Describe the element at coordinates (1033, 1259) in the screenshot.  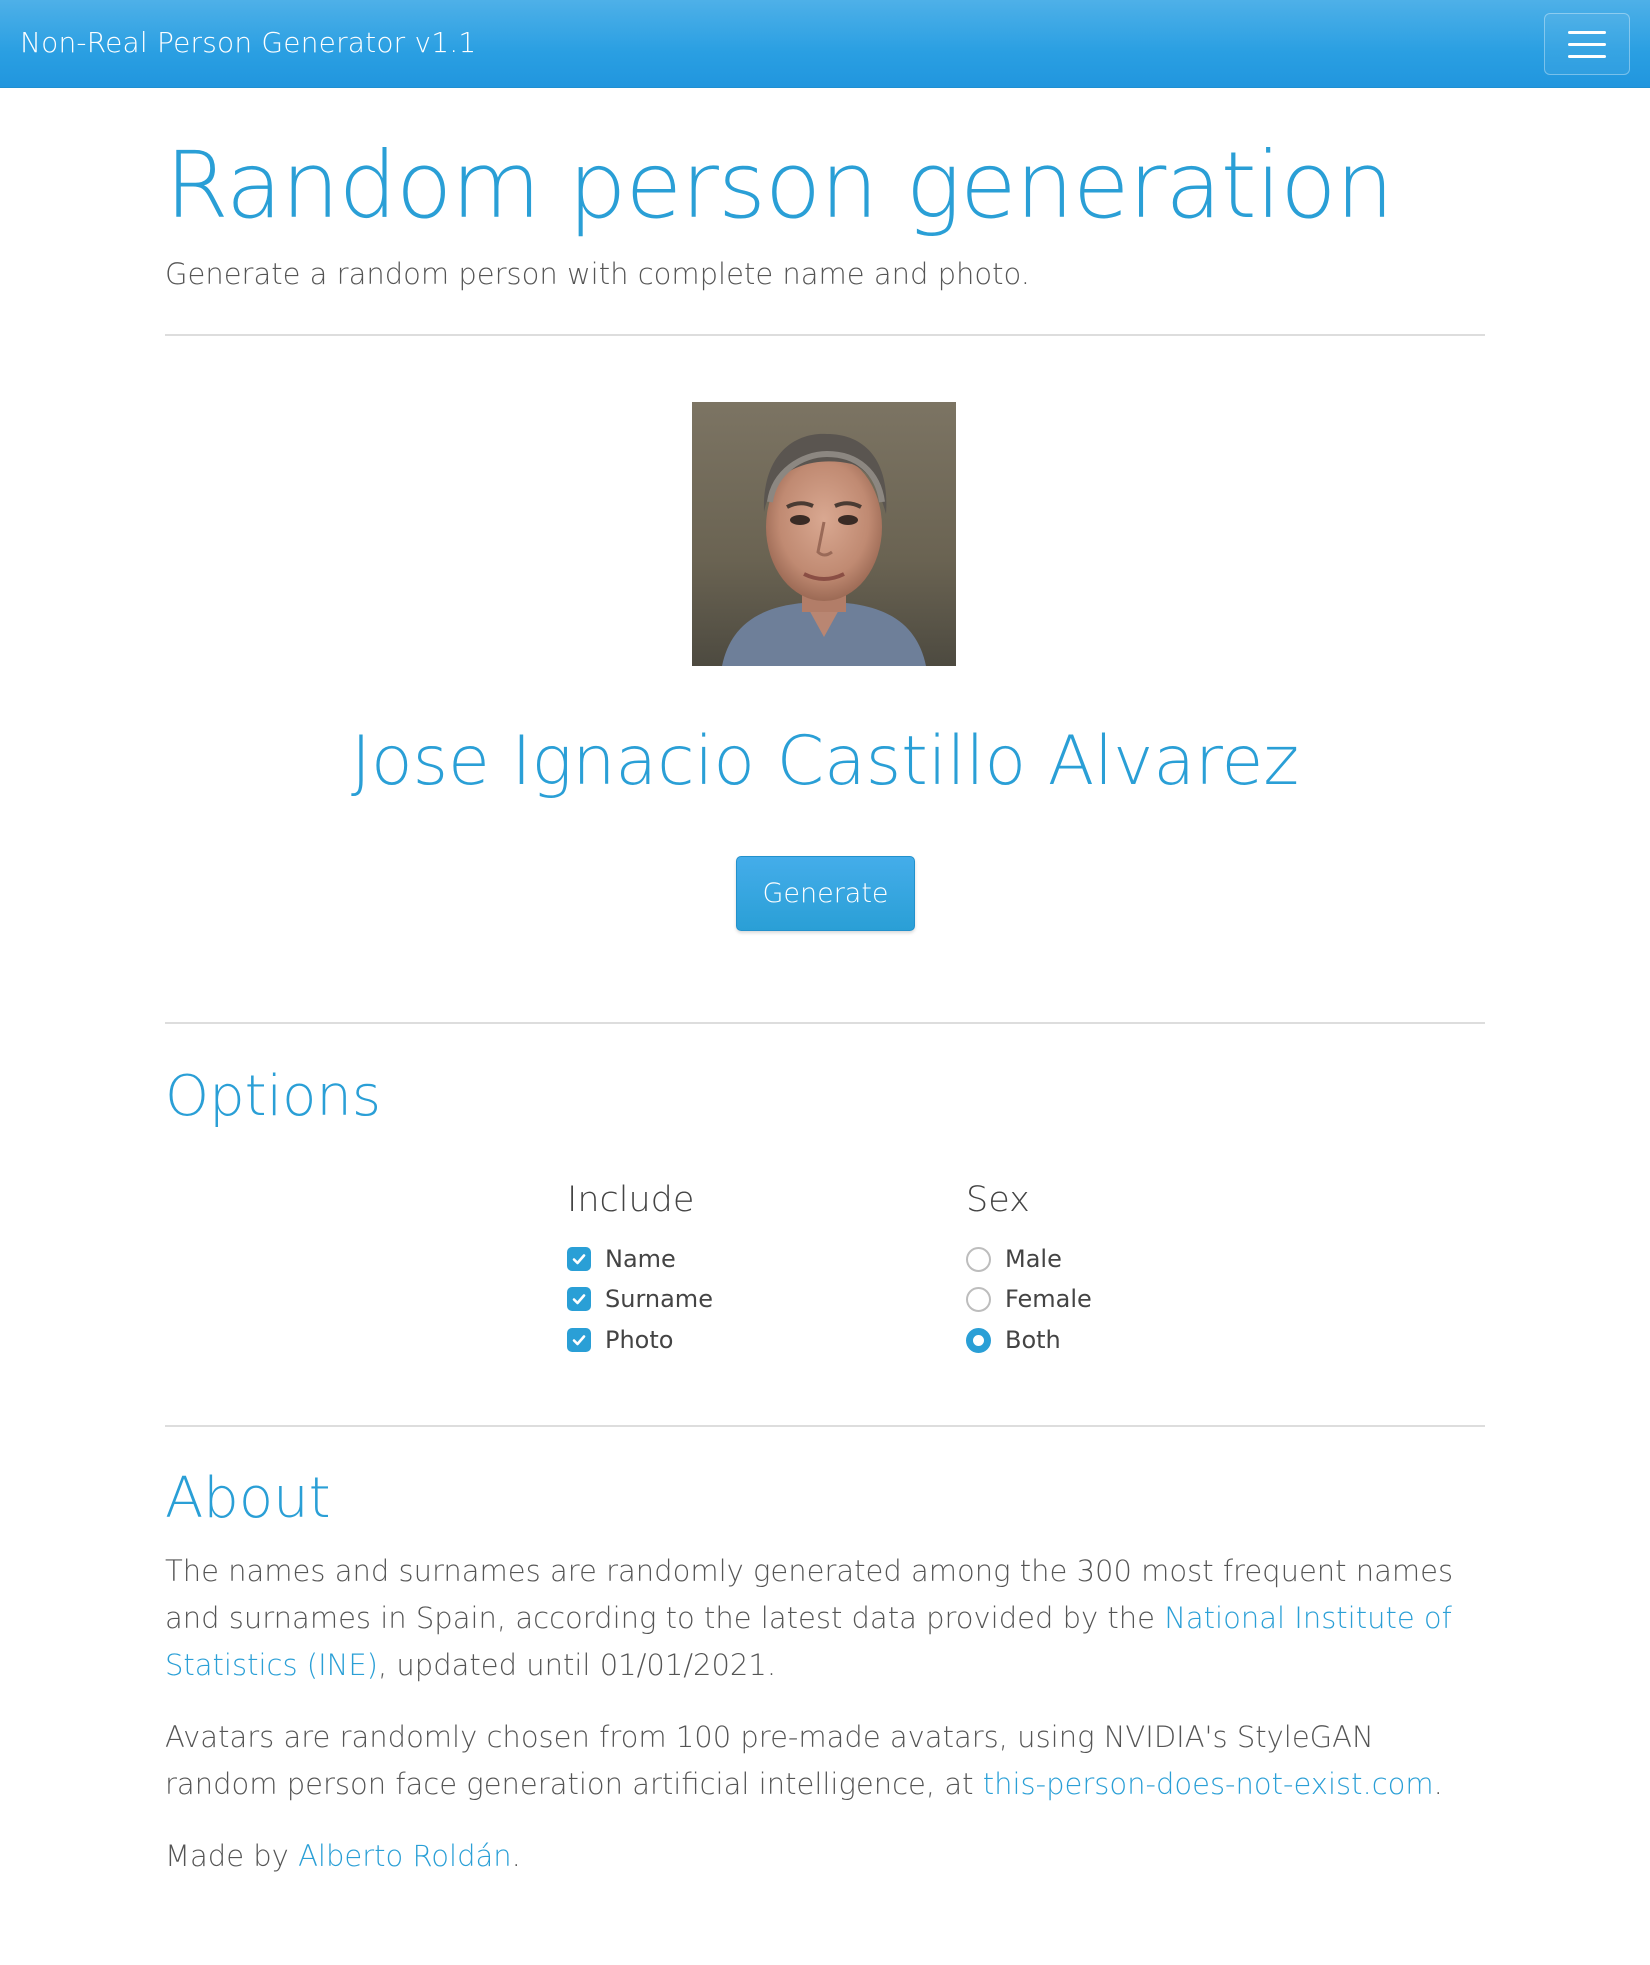
I see `sex-male-label: Male` at that location.